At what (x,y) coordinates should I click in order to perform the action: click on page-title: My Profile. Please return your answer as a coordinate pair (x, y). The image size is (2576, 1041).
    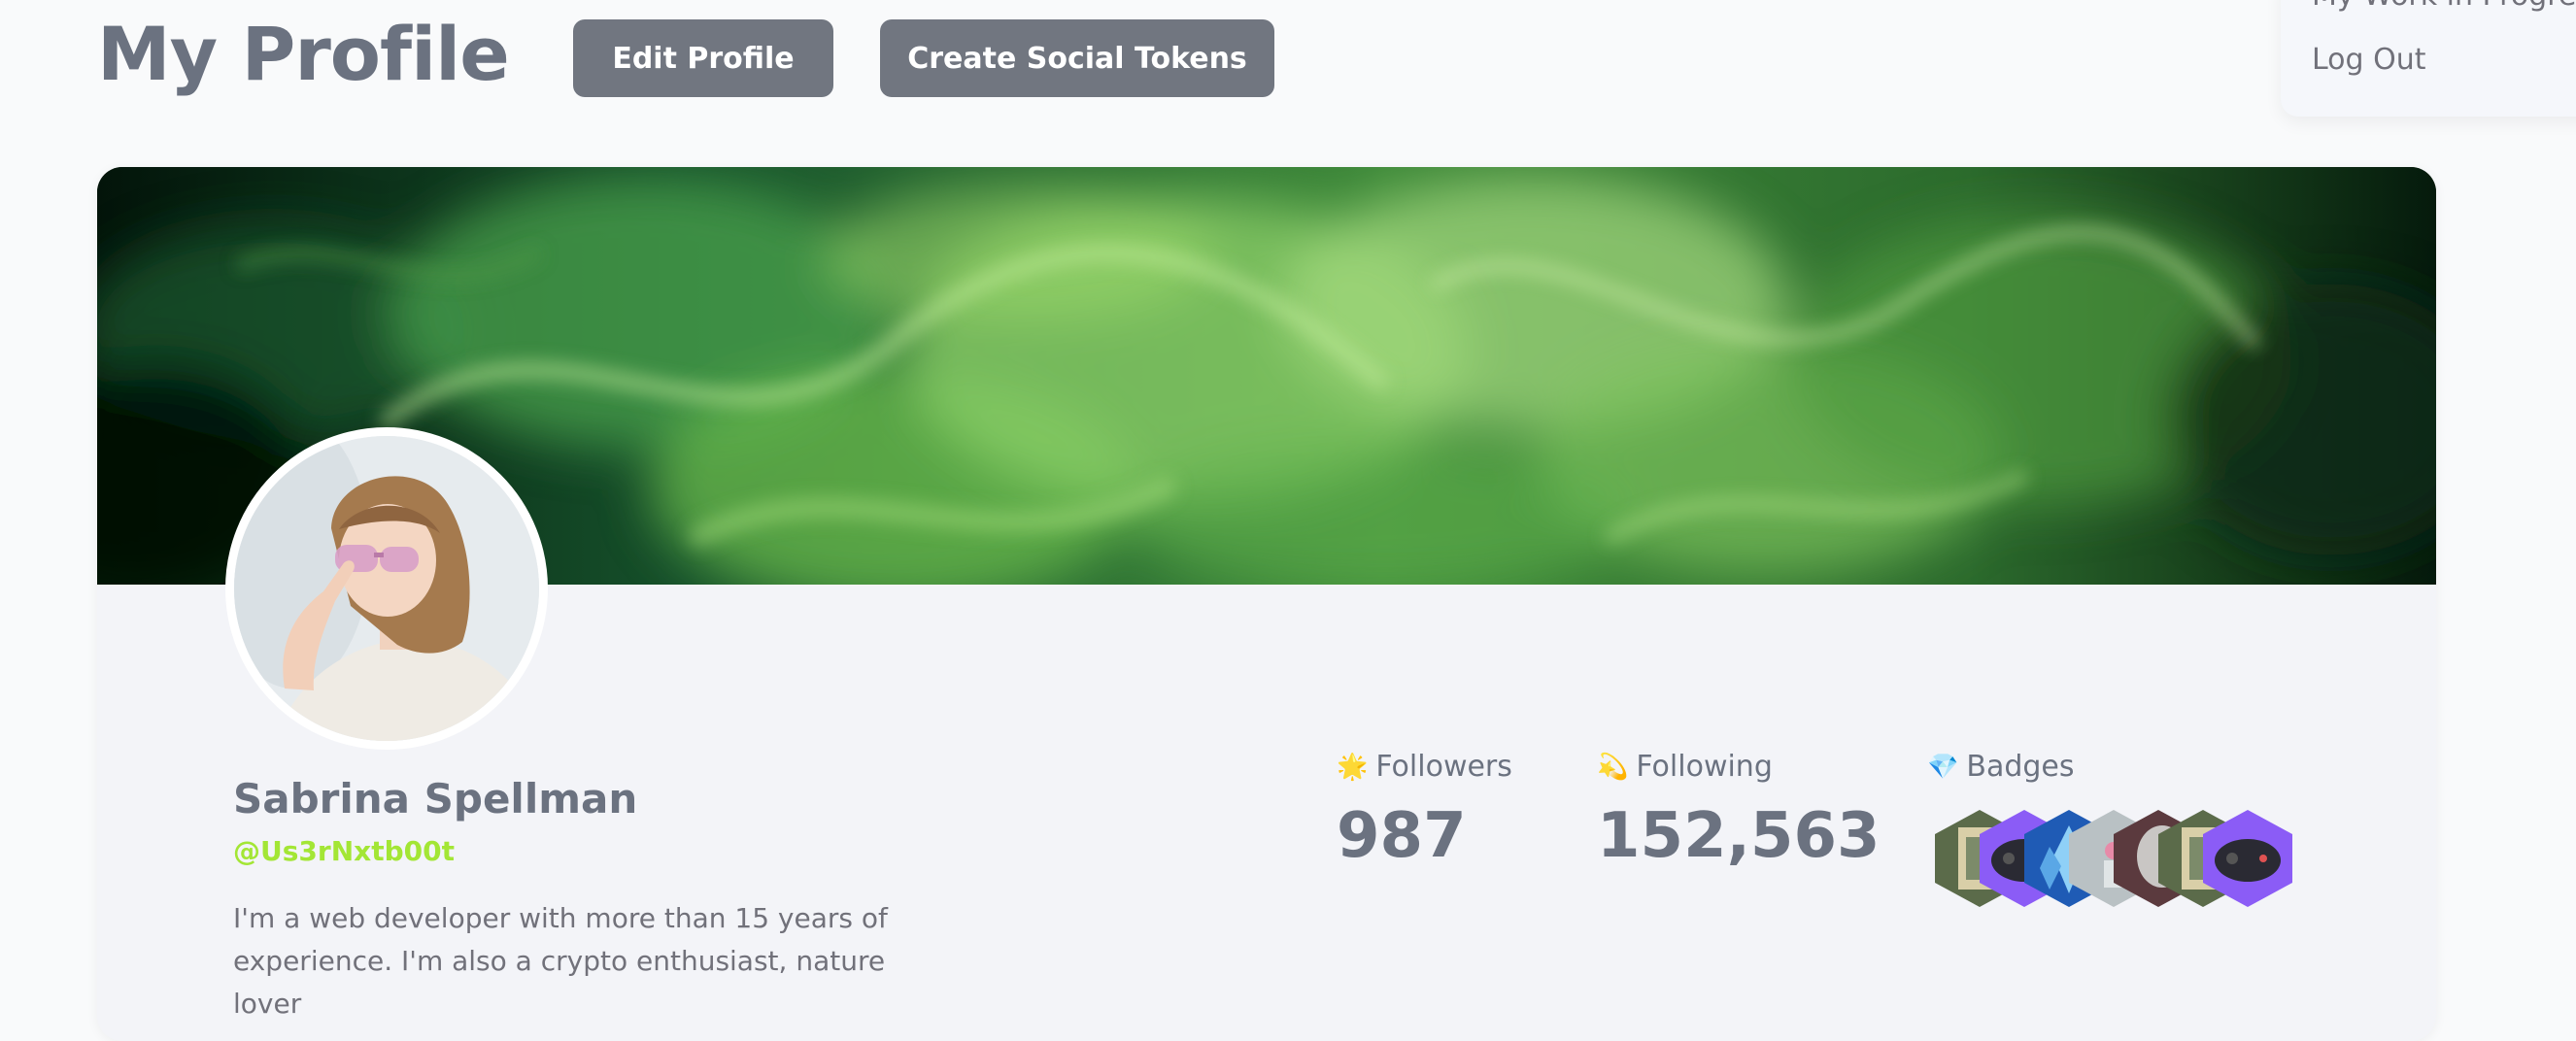
    Looking at the image, I should click on (303, 54).